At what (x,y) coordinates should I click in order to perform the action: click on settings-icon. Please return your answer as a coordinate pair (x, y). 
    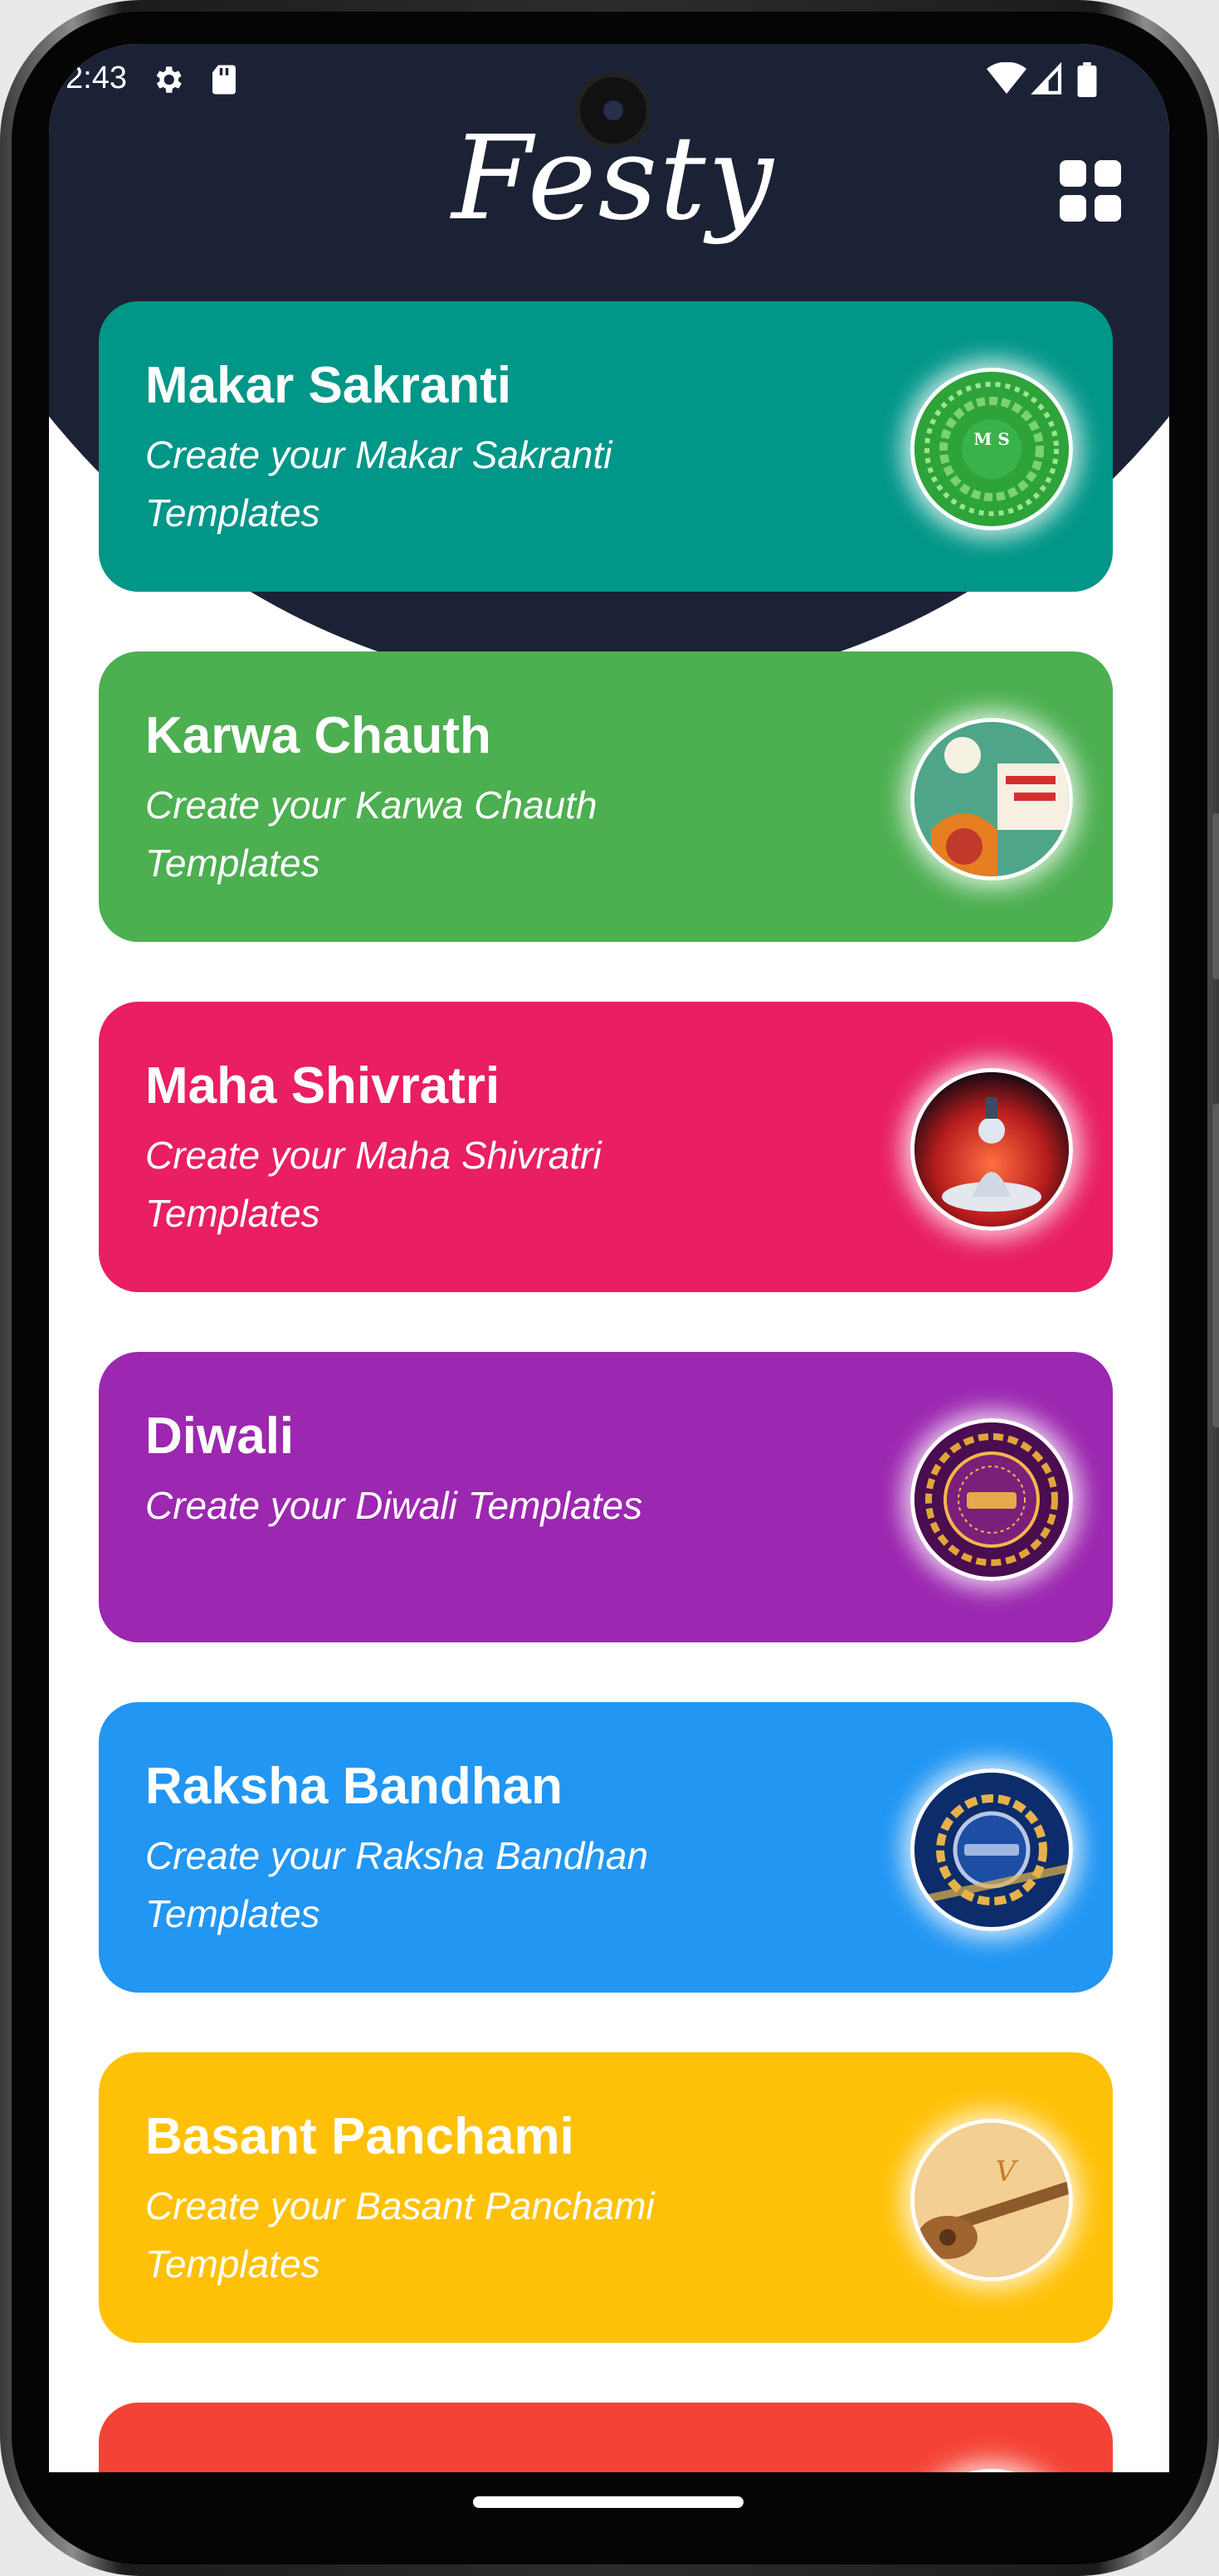
    Looking at the image, I should click on (169, 79).